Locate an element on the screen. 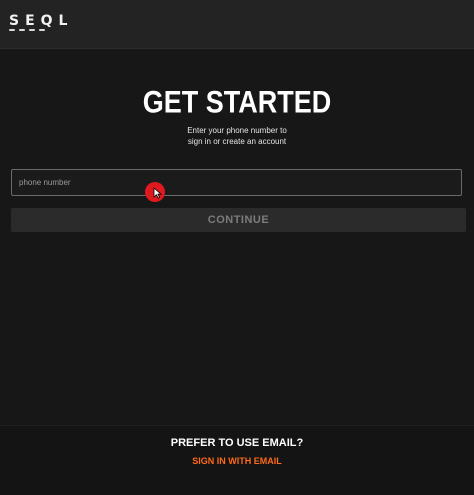 This screenshot has width=474, height=495. sign-in-with-email-link: SIGN IN WITH EMAIL is located at coordinates (237, 461).